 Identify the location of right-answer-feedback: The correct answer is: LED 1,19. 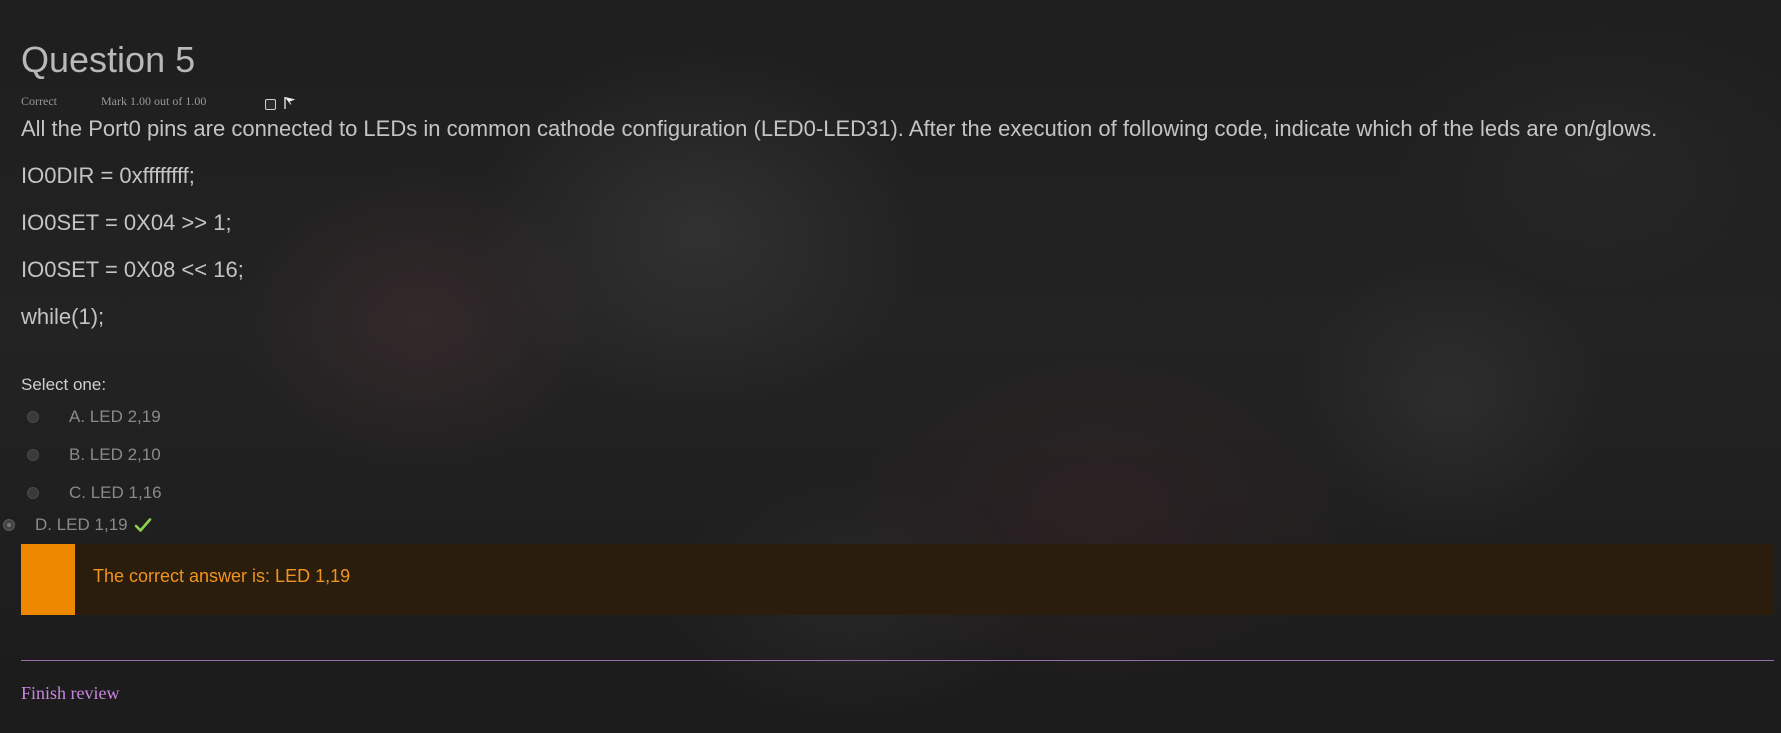
(897, 579).